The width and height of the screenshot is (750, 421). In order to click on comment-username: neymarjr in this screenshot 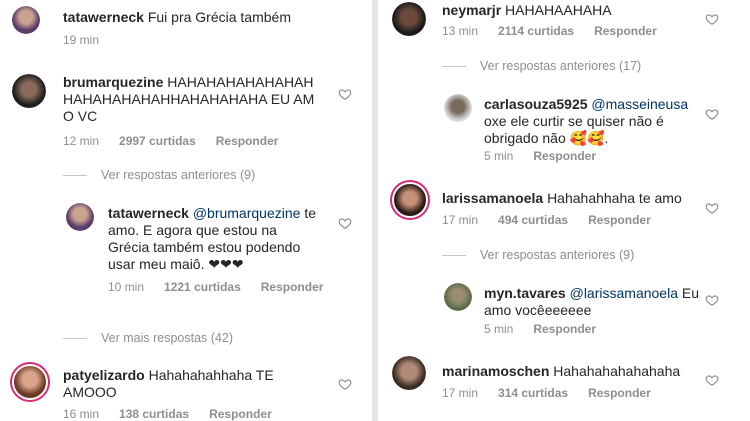, I will do `click(471, 10)`.